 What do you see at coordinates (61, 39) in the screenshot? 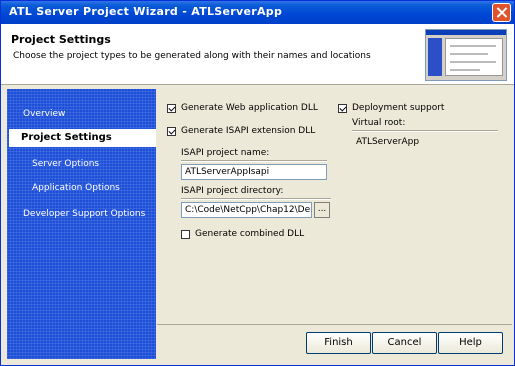
I see `page-title: Project Settings` at bounding box center [61, 39].